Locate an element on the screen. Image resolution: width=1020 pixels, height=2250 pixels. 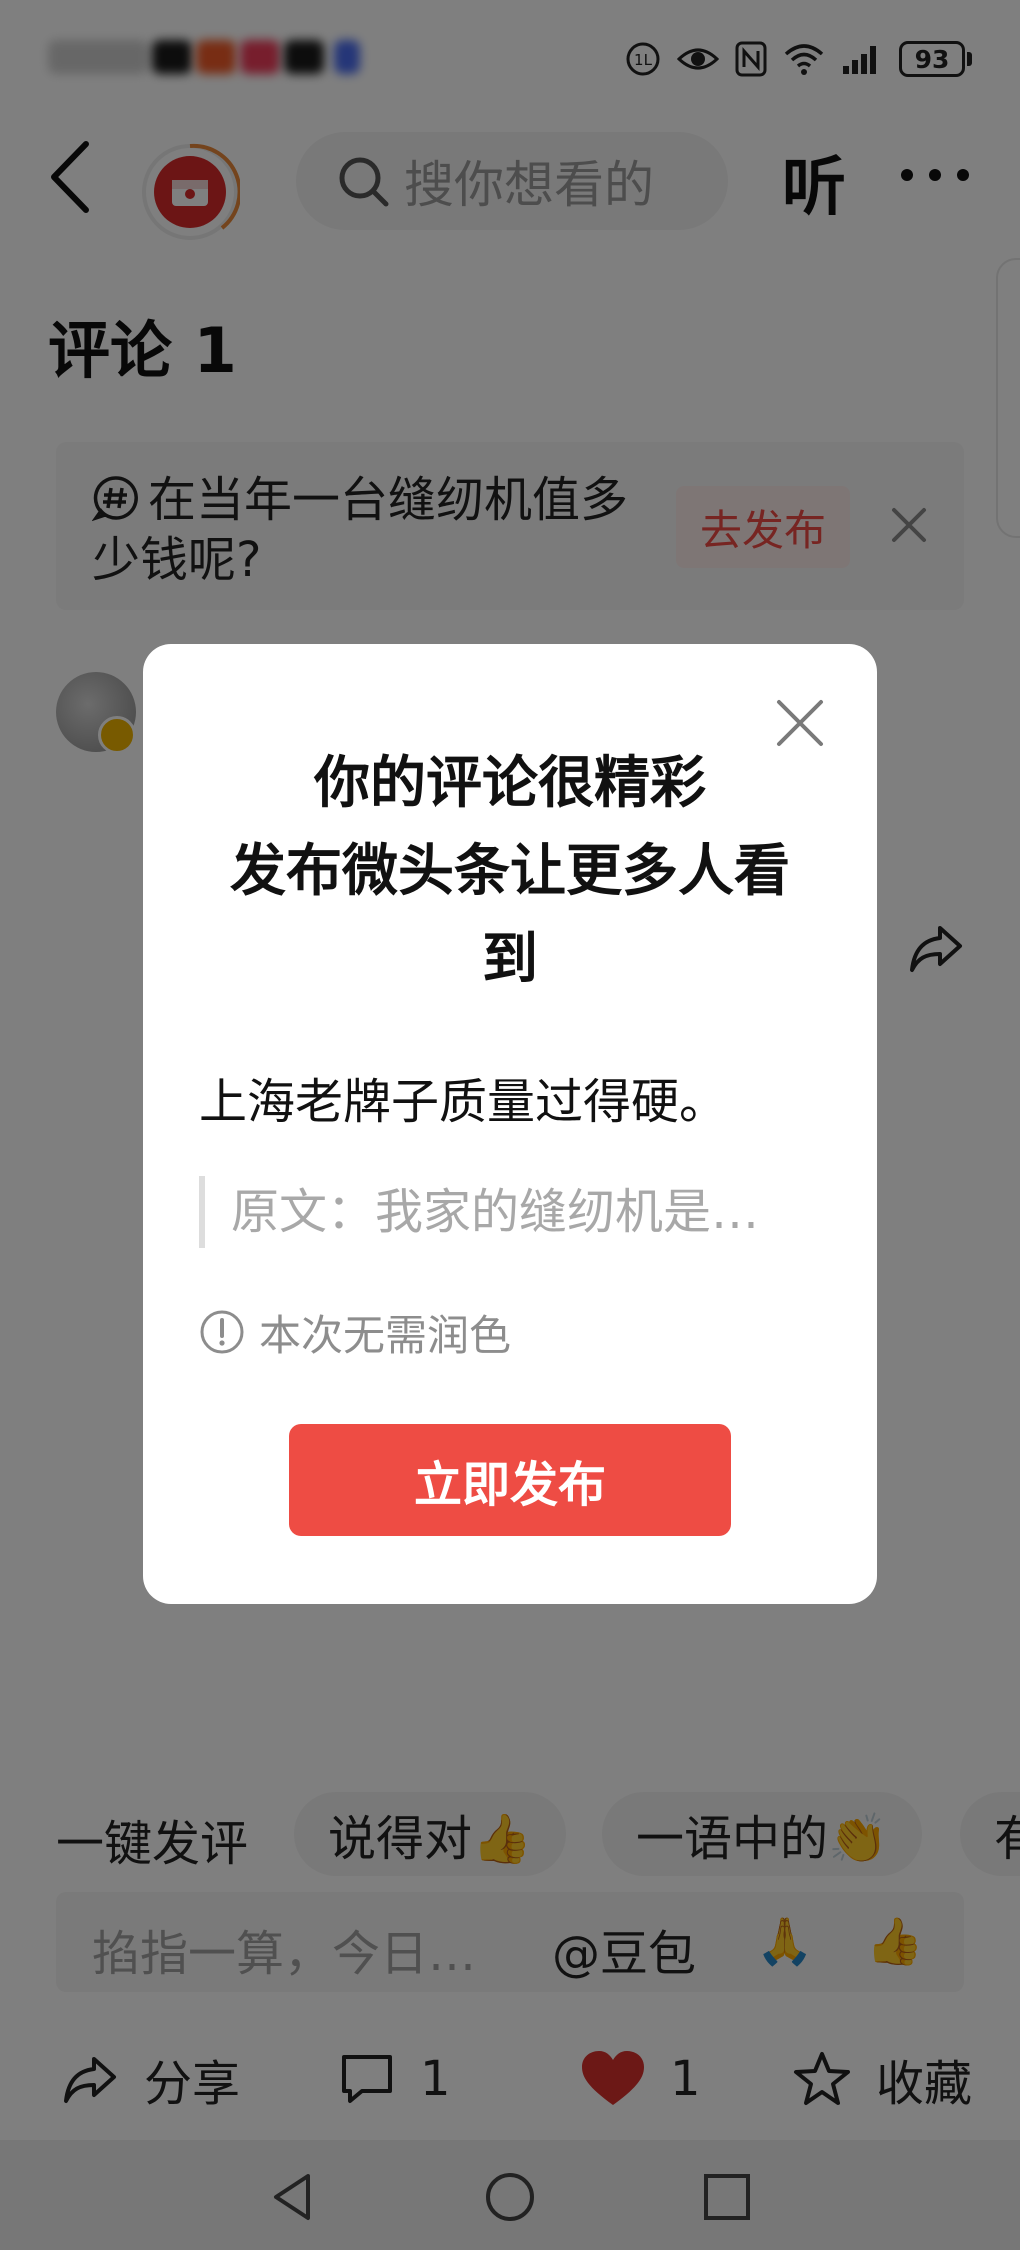
polish-hint: 本次无需润色 is located at coordinates (355, 1332).